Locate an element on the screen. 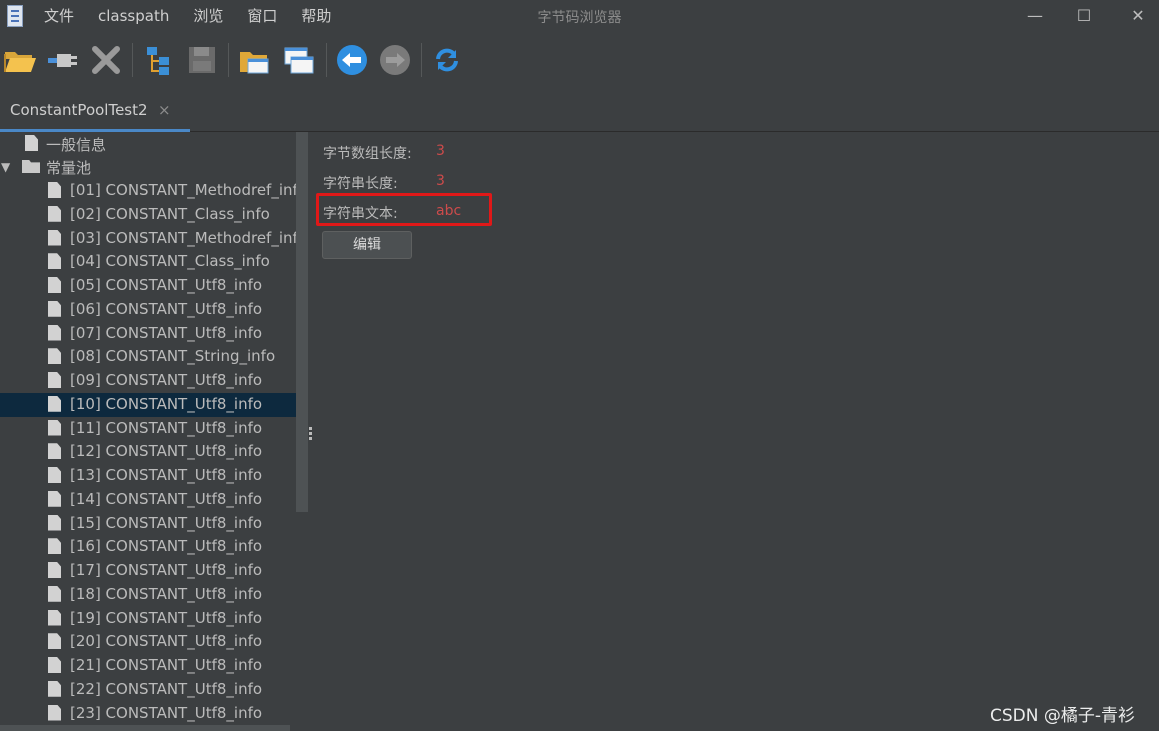 The width and height of the screenshot is (1159, 731). tree-item-constant: [01] CONSTANT_Methodref_inf is located at coordinates (148, 191).